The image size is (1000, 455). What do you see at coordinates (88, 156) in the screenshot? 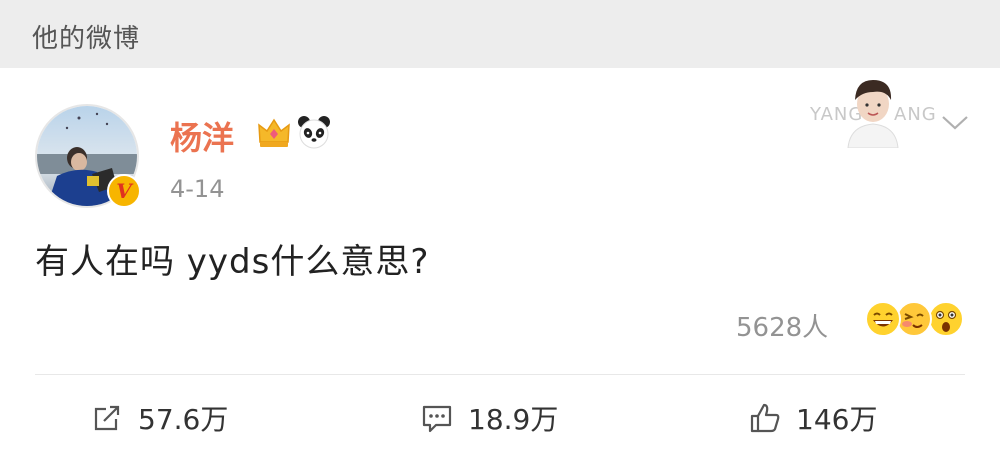
I see `author-avatar: V` at bounding box center [88, 156].